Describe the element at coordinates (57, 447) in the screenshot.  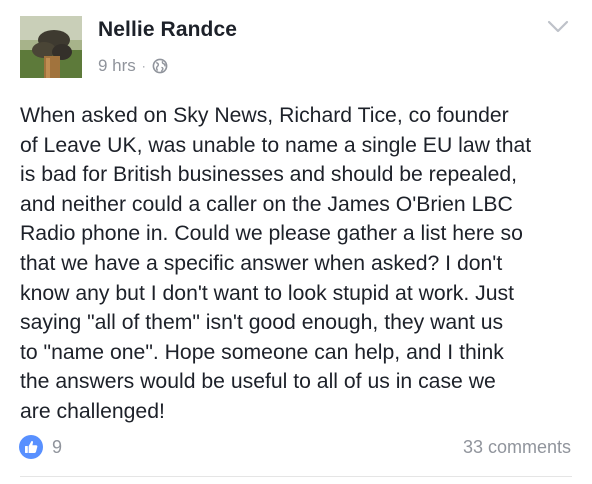
I see `like-count: 9` at that location.